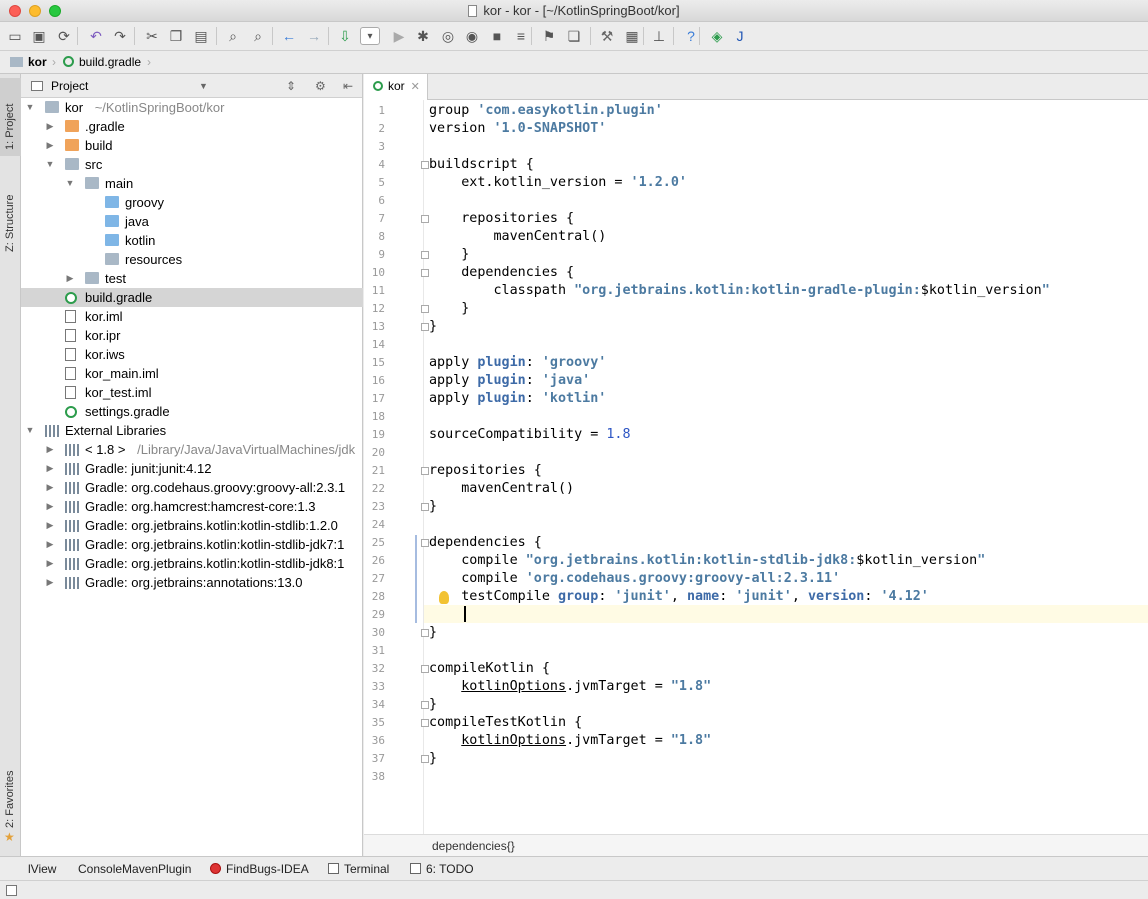  I want to click on save-icon: ▣, so click(39, 36).